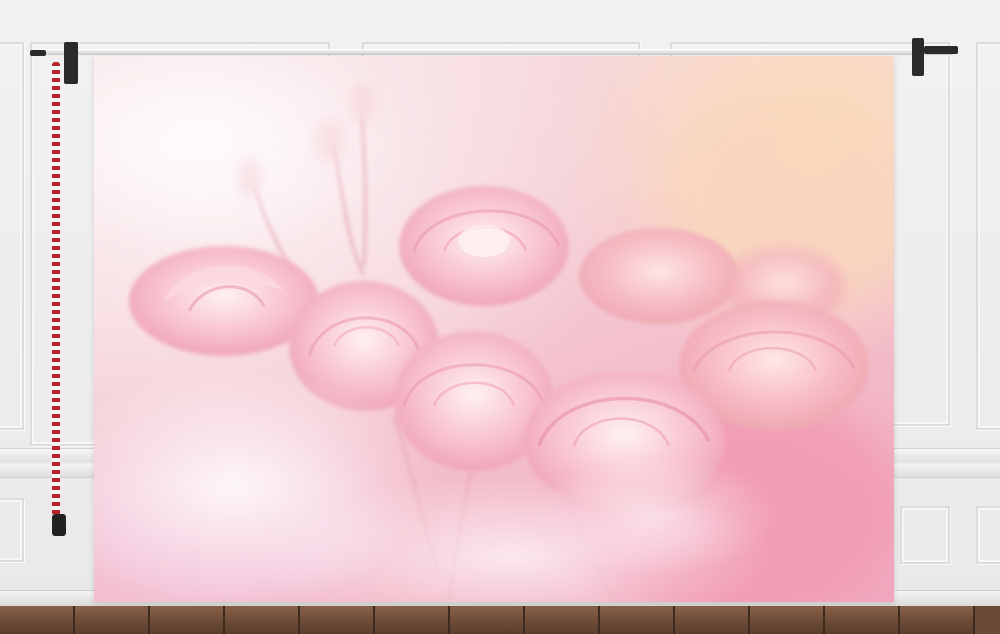  What do you see at coordinates (494, 52) in the screenshot?
I see `backdrop-crossbar` at bounding box center [494, 52].